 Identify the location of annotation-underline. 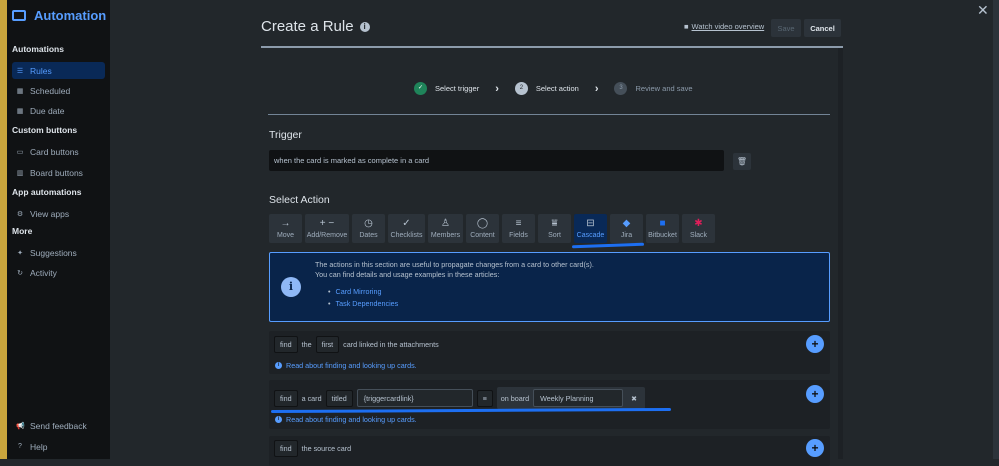
(608, 245).